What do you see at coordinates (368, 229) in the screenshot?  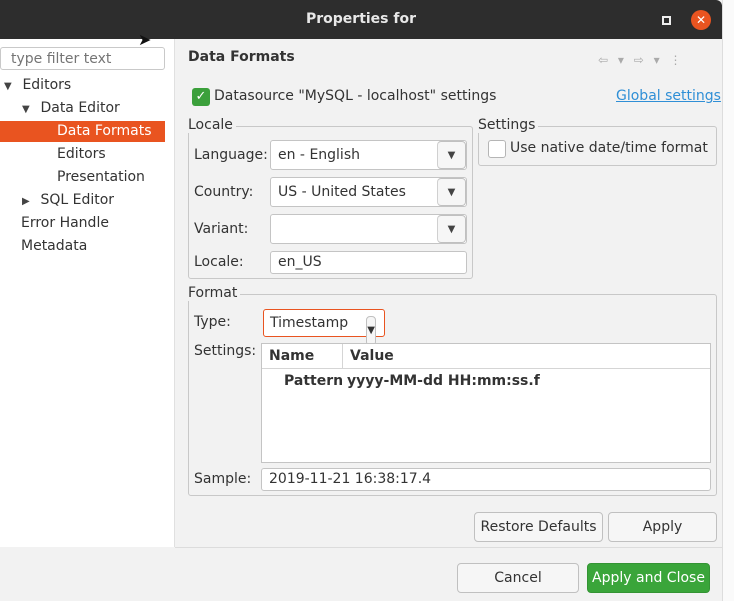 I see `variant-combo: ▼` at bounding box center [368, 229].